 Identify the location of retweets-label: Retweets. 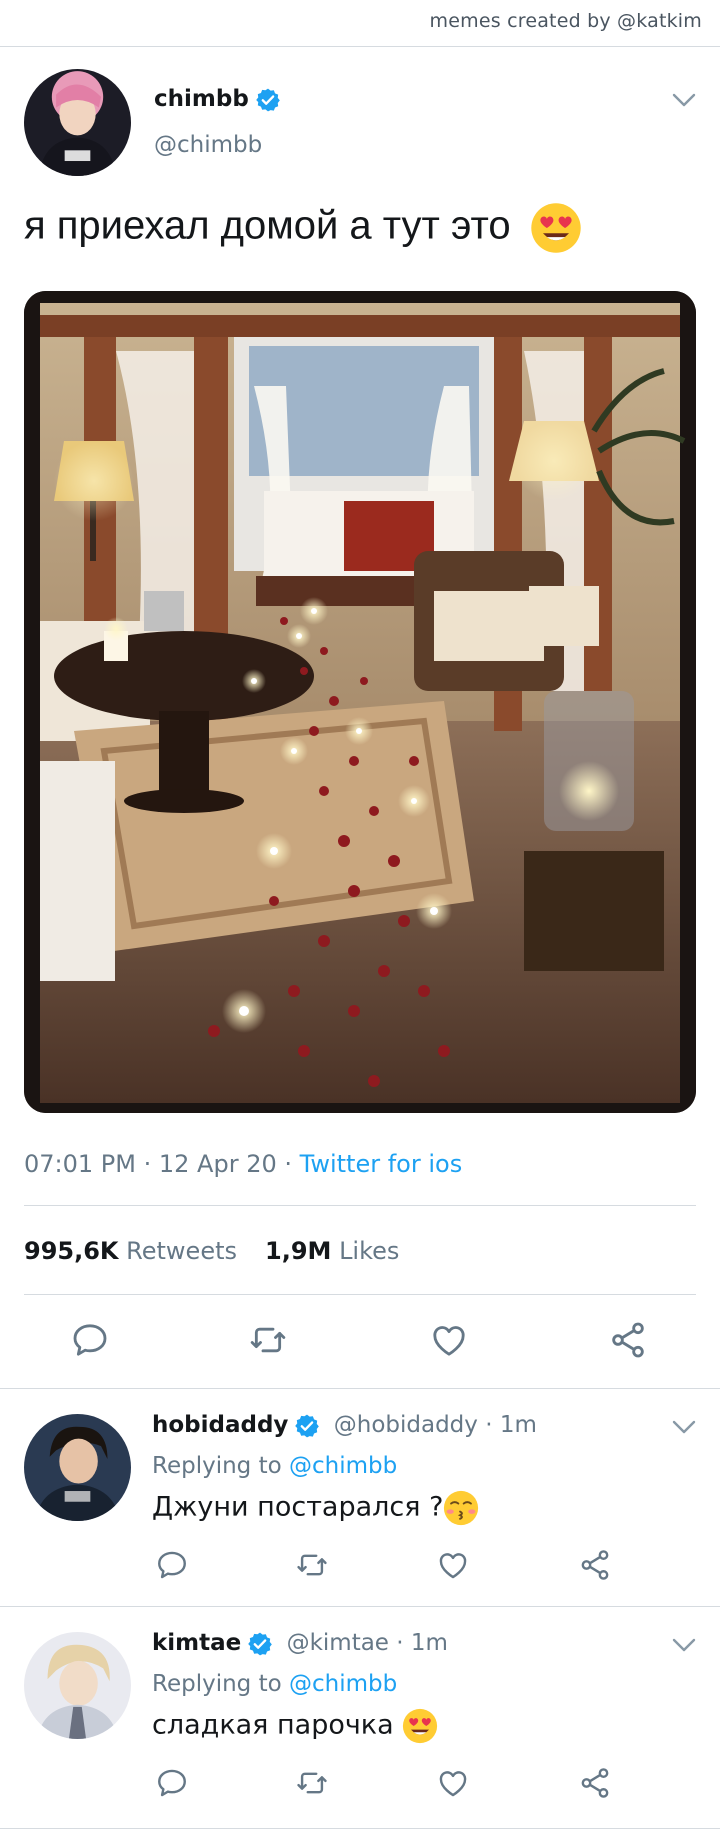
(182, 1251).